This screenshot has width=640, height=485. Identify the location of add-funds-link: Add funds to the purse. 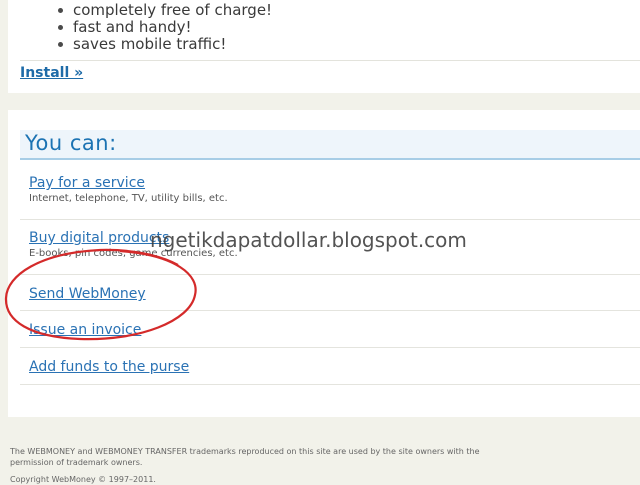
(334, 367).